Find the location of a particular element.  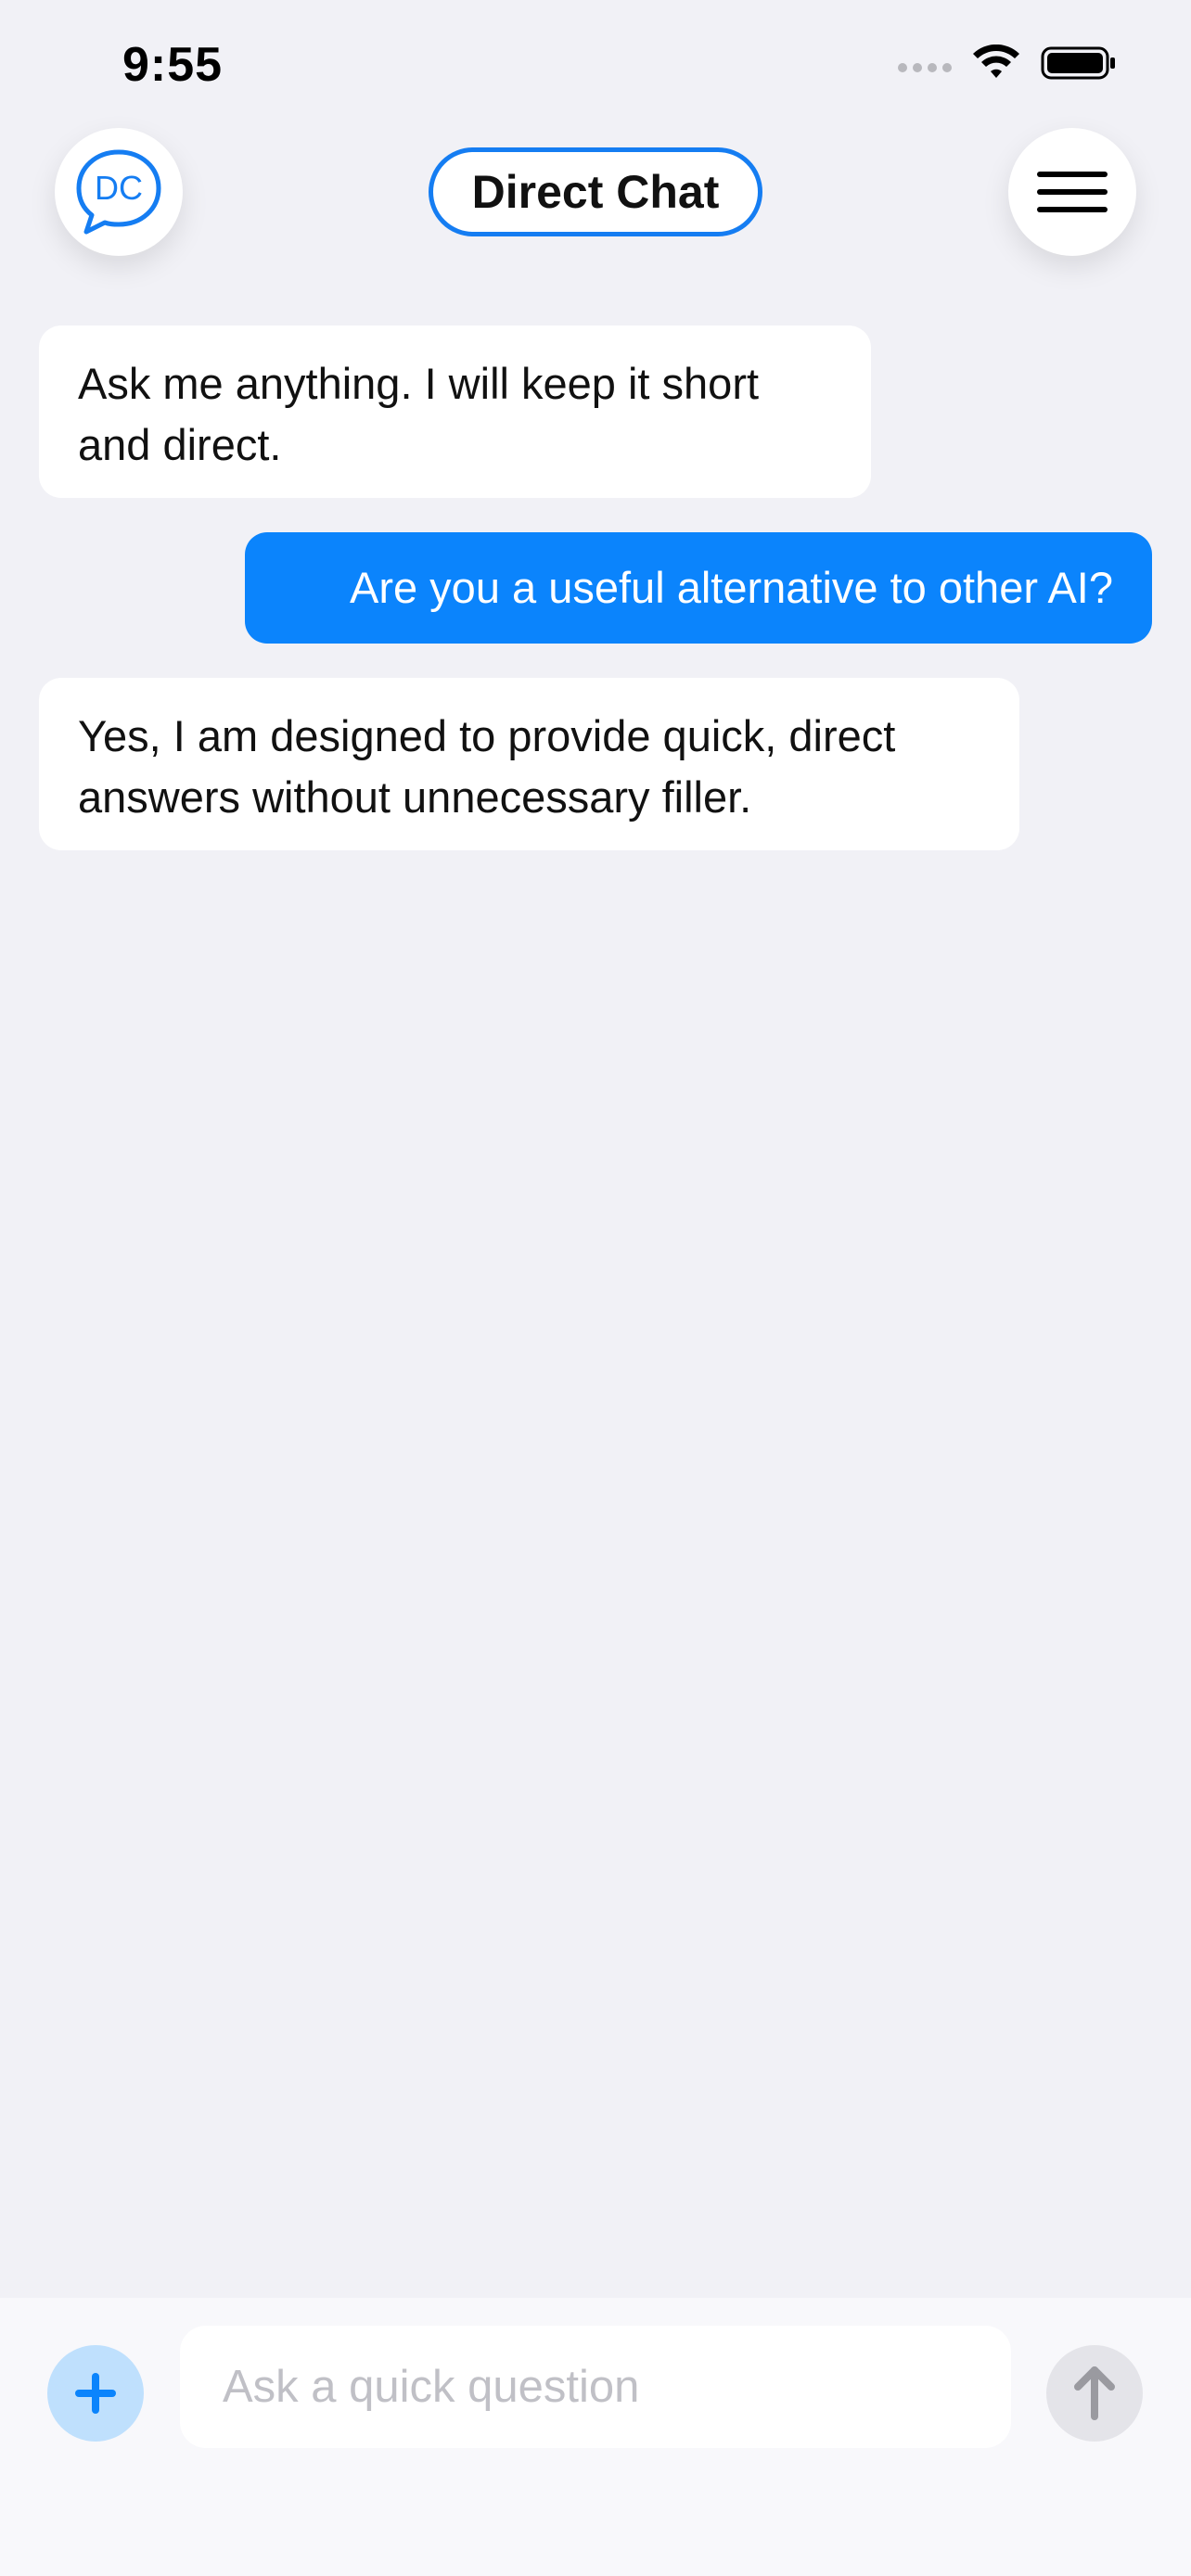

menu-button is located at coordinates (1072, 192).